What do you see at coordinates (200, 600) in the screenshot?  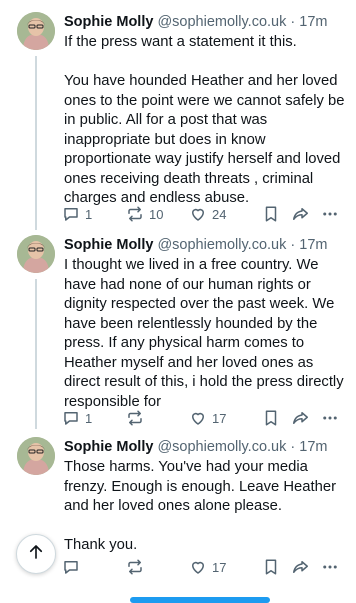 I see `bottom-bar` at bounding box center [200, 600].